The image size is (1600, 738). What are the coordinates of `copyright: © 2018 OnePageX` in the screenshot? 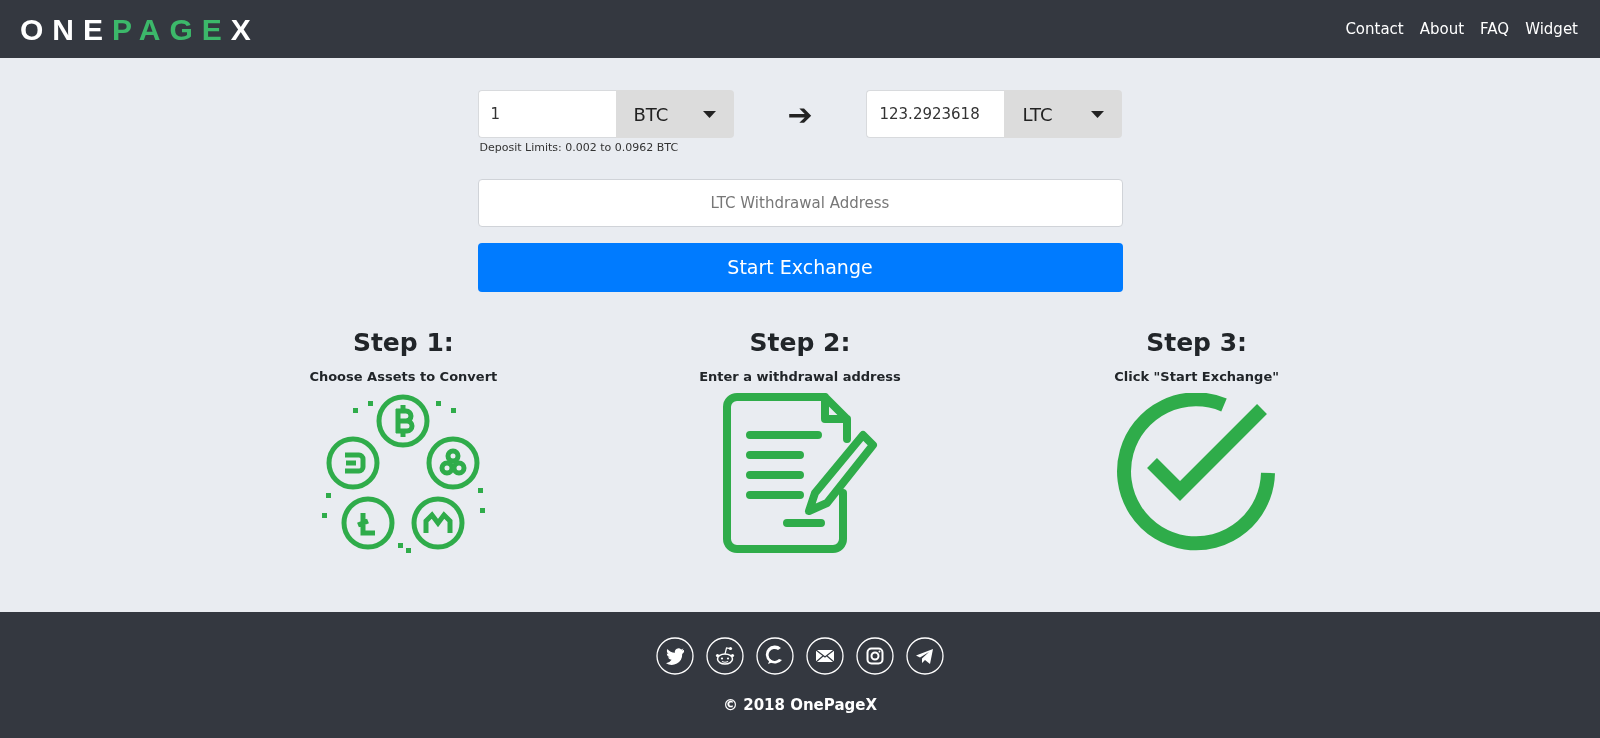 It's located at (800, 705).